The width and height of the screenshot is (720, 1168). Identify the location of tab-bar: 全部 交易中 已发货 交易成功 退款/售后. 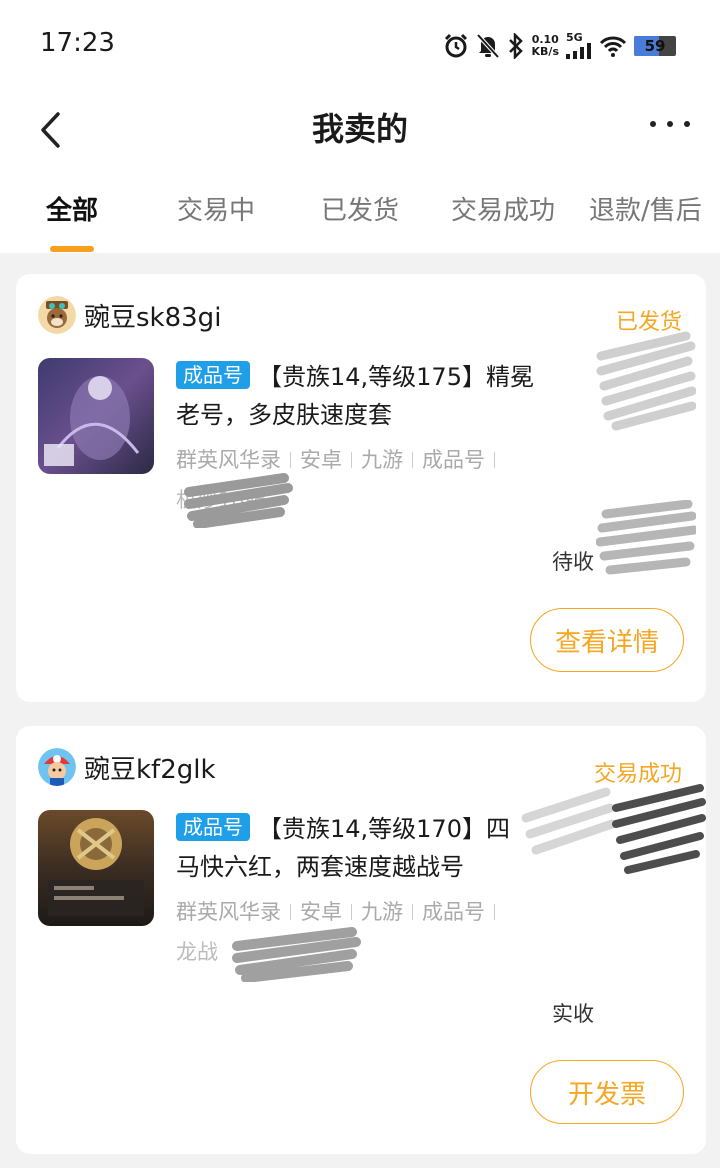
(360, 220).